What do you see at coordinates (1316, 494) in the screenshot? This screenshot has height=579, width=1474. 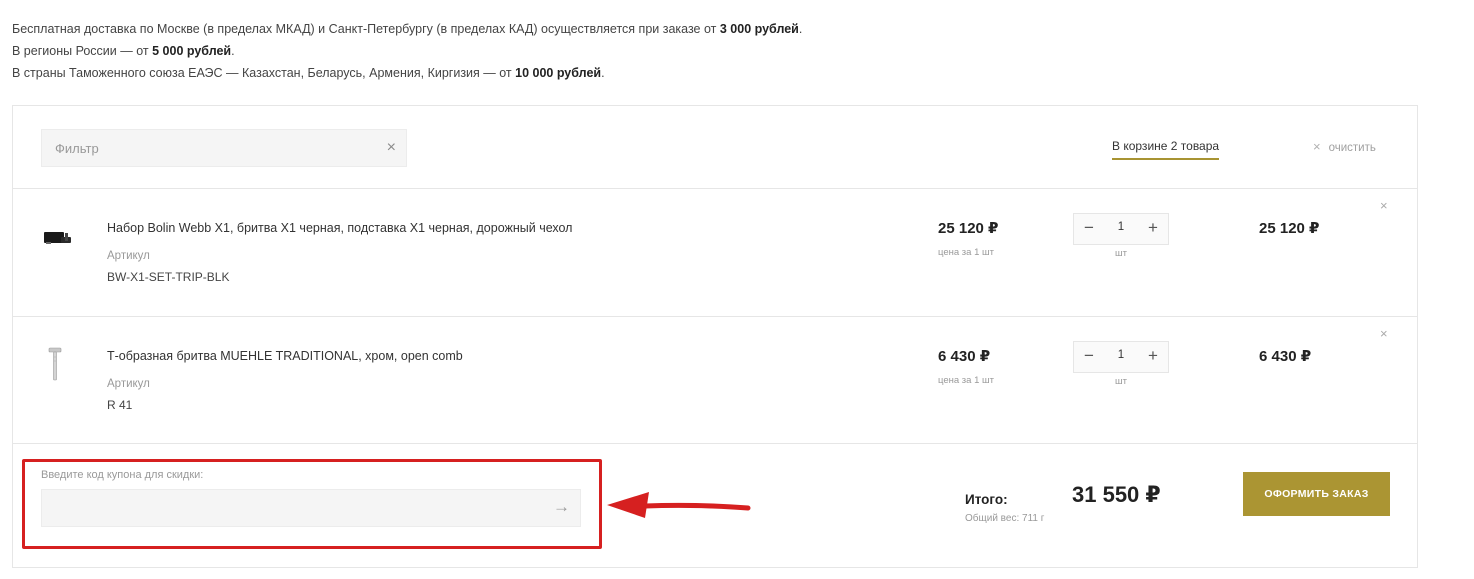 I see `checkout-button: ОФОРМИТЬ ЗАКАЗ` at bounding box center [1316, 494].